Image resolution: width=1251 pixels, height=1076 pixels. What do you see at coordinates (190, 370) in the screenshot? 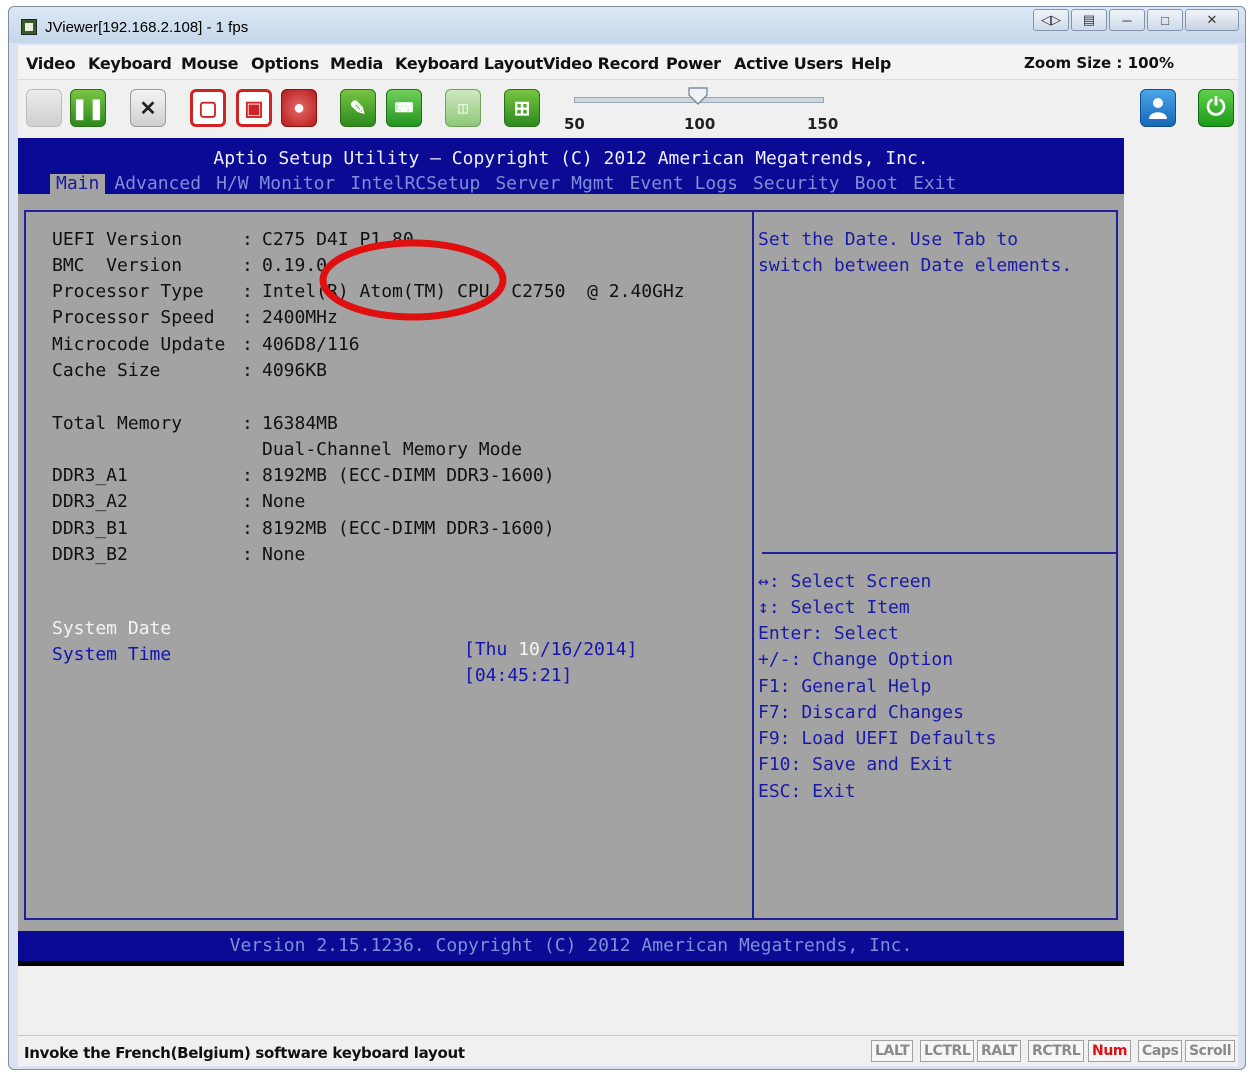
I see `info-row-cache: Cache Size:4096KB` at bounding box center [190, 370].